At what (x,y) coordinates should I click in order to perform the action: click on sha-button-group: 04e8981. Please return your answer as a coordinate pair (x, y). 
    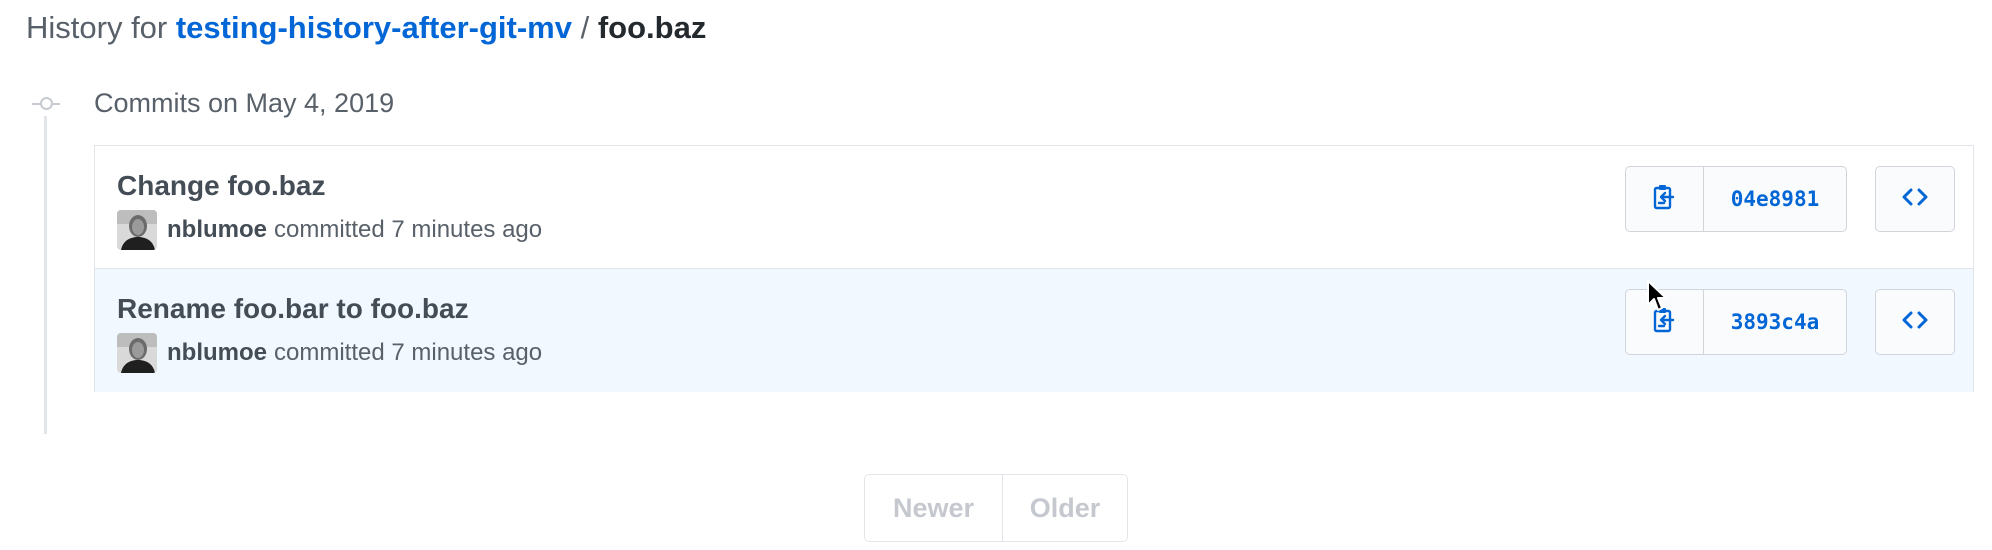
    Looking at the image, I should click on (1736, 199).